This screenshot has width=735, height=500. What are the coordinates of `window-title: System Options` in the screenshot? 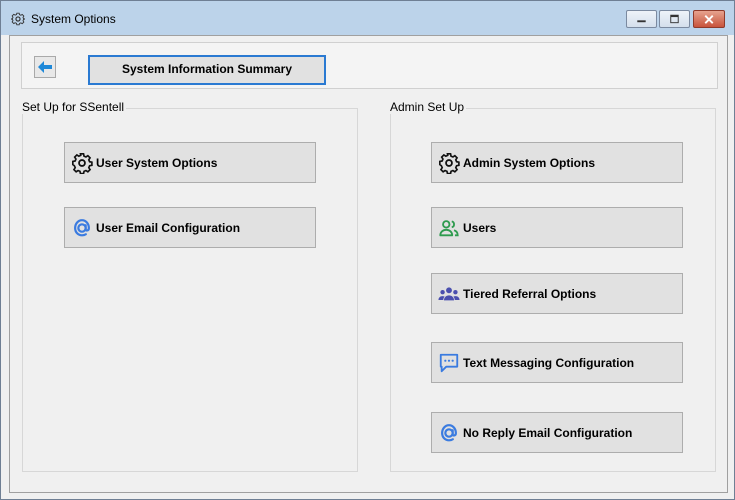 It's located at (73, 19).